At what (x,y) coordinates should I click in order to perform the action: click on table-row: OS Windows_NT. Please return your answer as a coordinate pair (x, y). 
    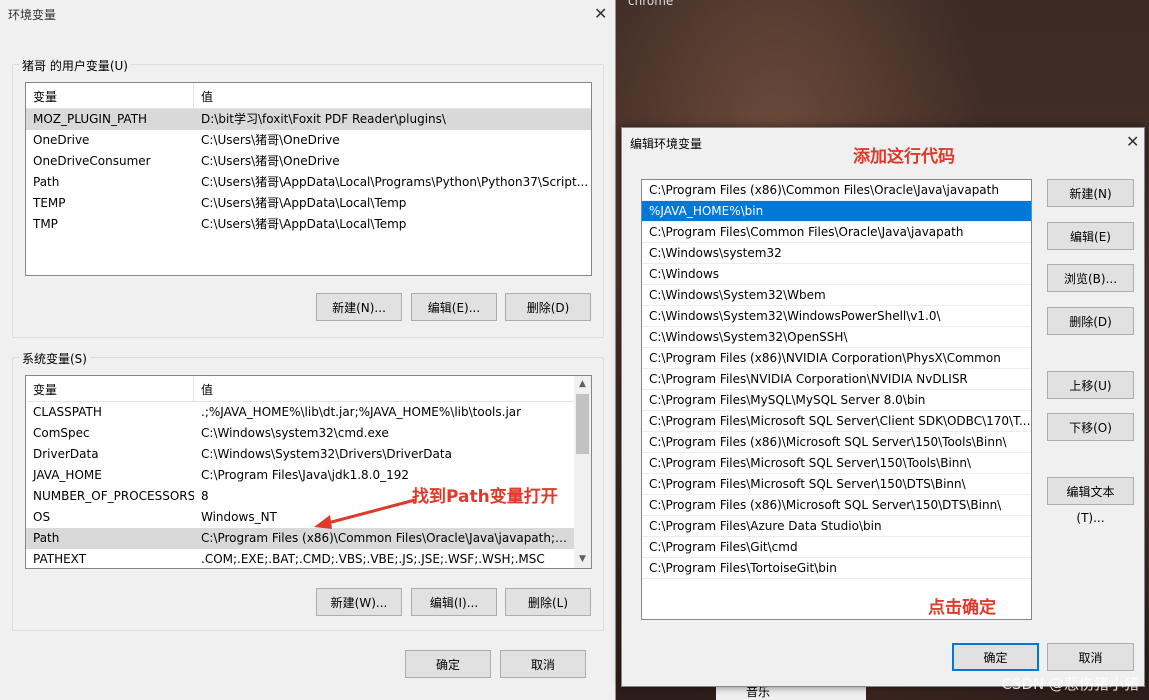
    Looking at the image, I should click on (300, 517).